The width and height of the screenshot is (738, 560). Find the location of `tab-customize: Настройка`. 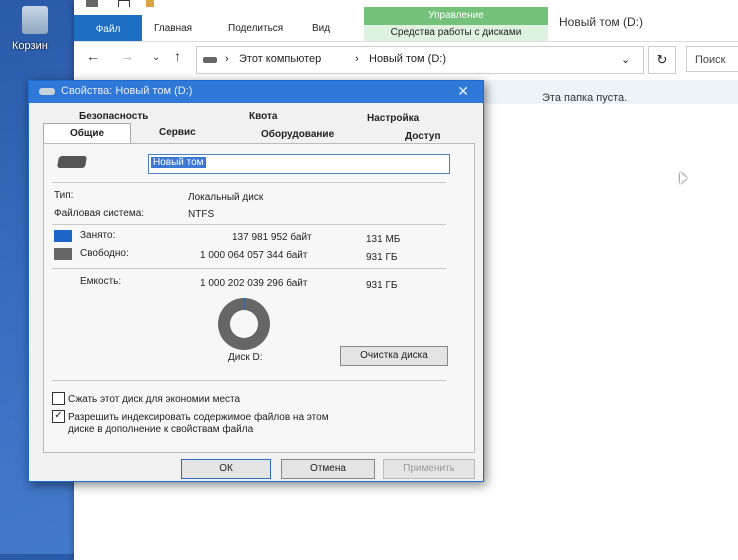

tab-customize: Настройка is located at coordinates (393, 118).